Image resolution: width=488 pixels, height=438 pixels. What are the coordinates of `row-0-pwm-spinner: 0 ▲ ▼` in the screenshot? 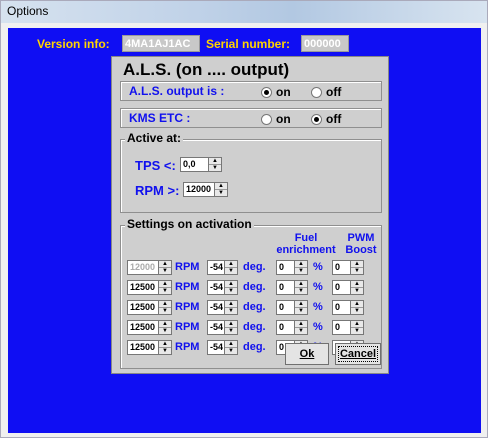 It's located at (348, 267).